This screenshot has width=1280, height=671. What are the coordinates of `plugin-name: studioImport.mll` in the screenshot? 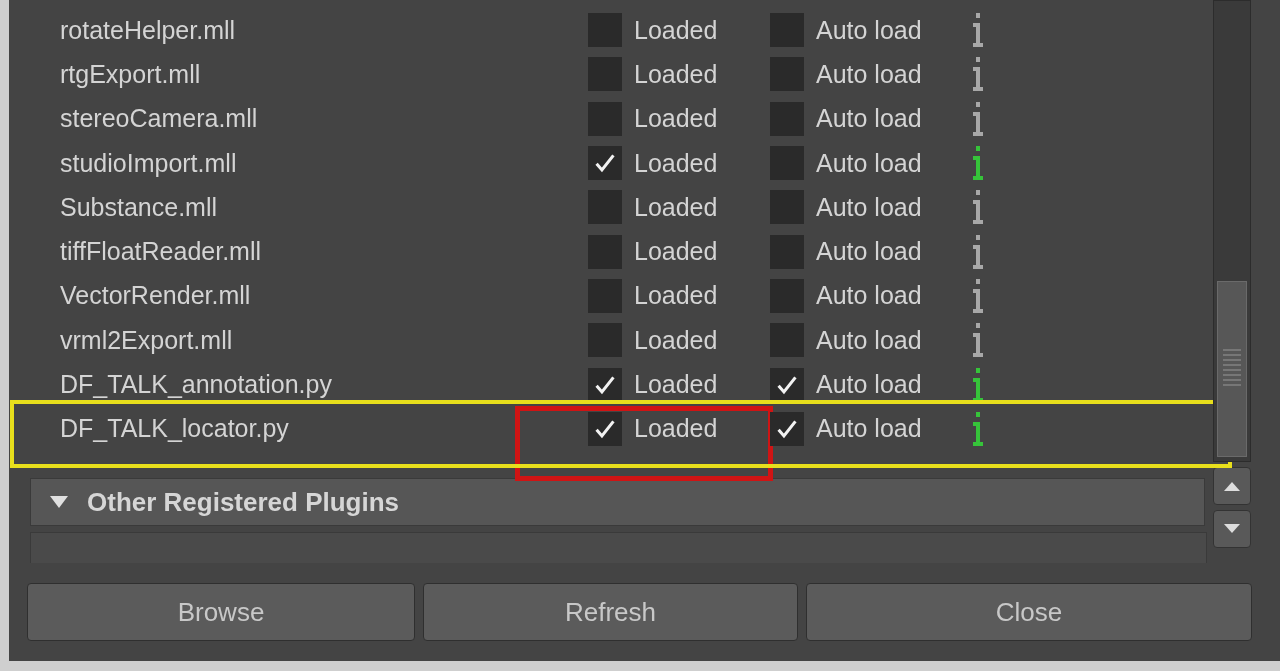 It's located at (148, 163).